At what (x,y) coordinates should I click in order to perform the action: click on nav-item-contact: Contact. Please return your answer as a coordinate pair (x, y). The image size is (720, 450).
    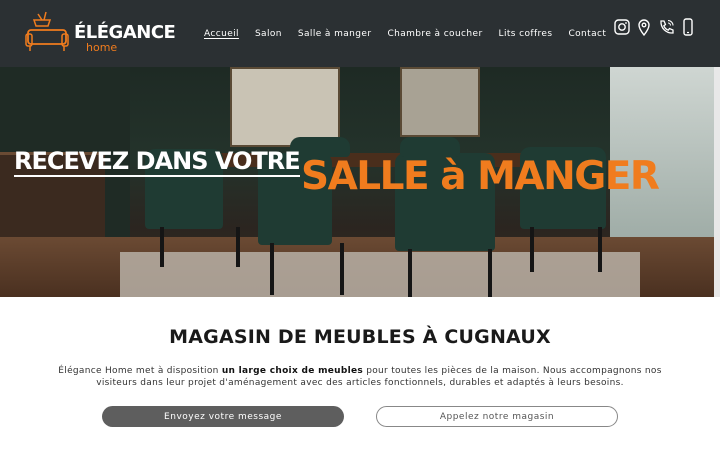
    Looking at the image, I should click on (587, 34).